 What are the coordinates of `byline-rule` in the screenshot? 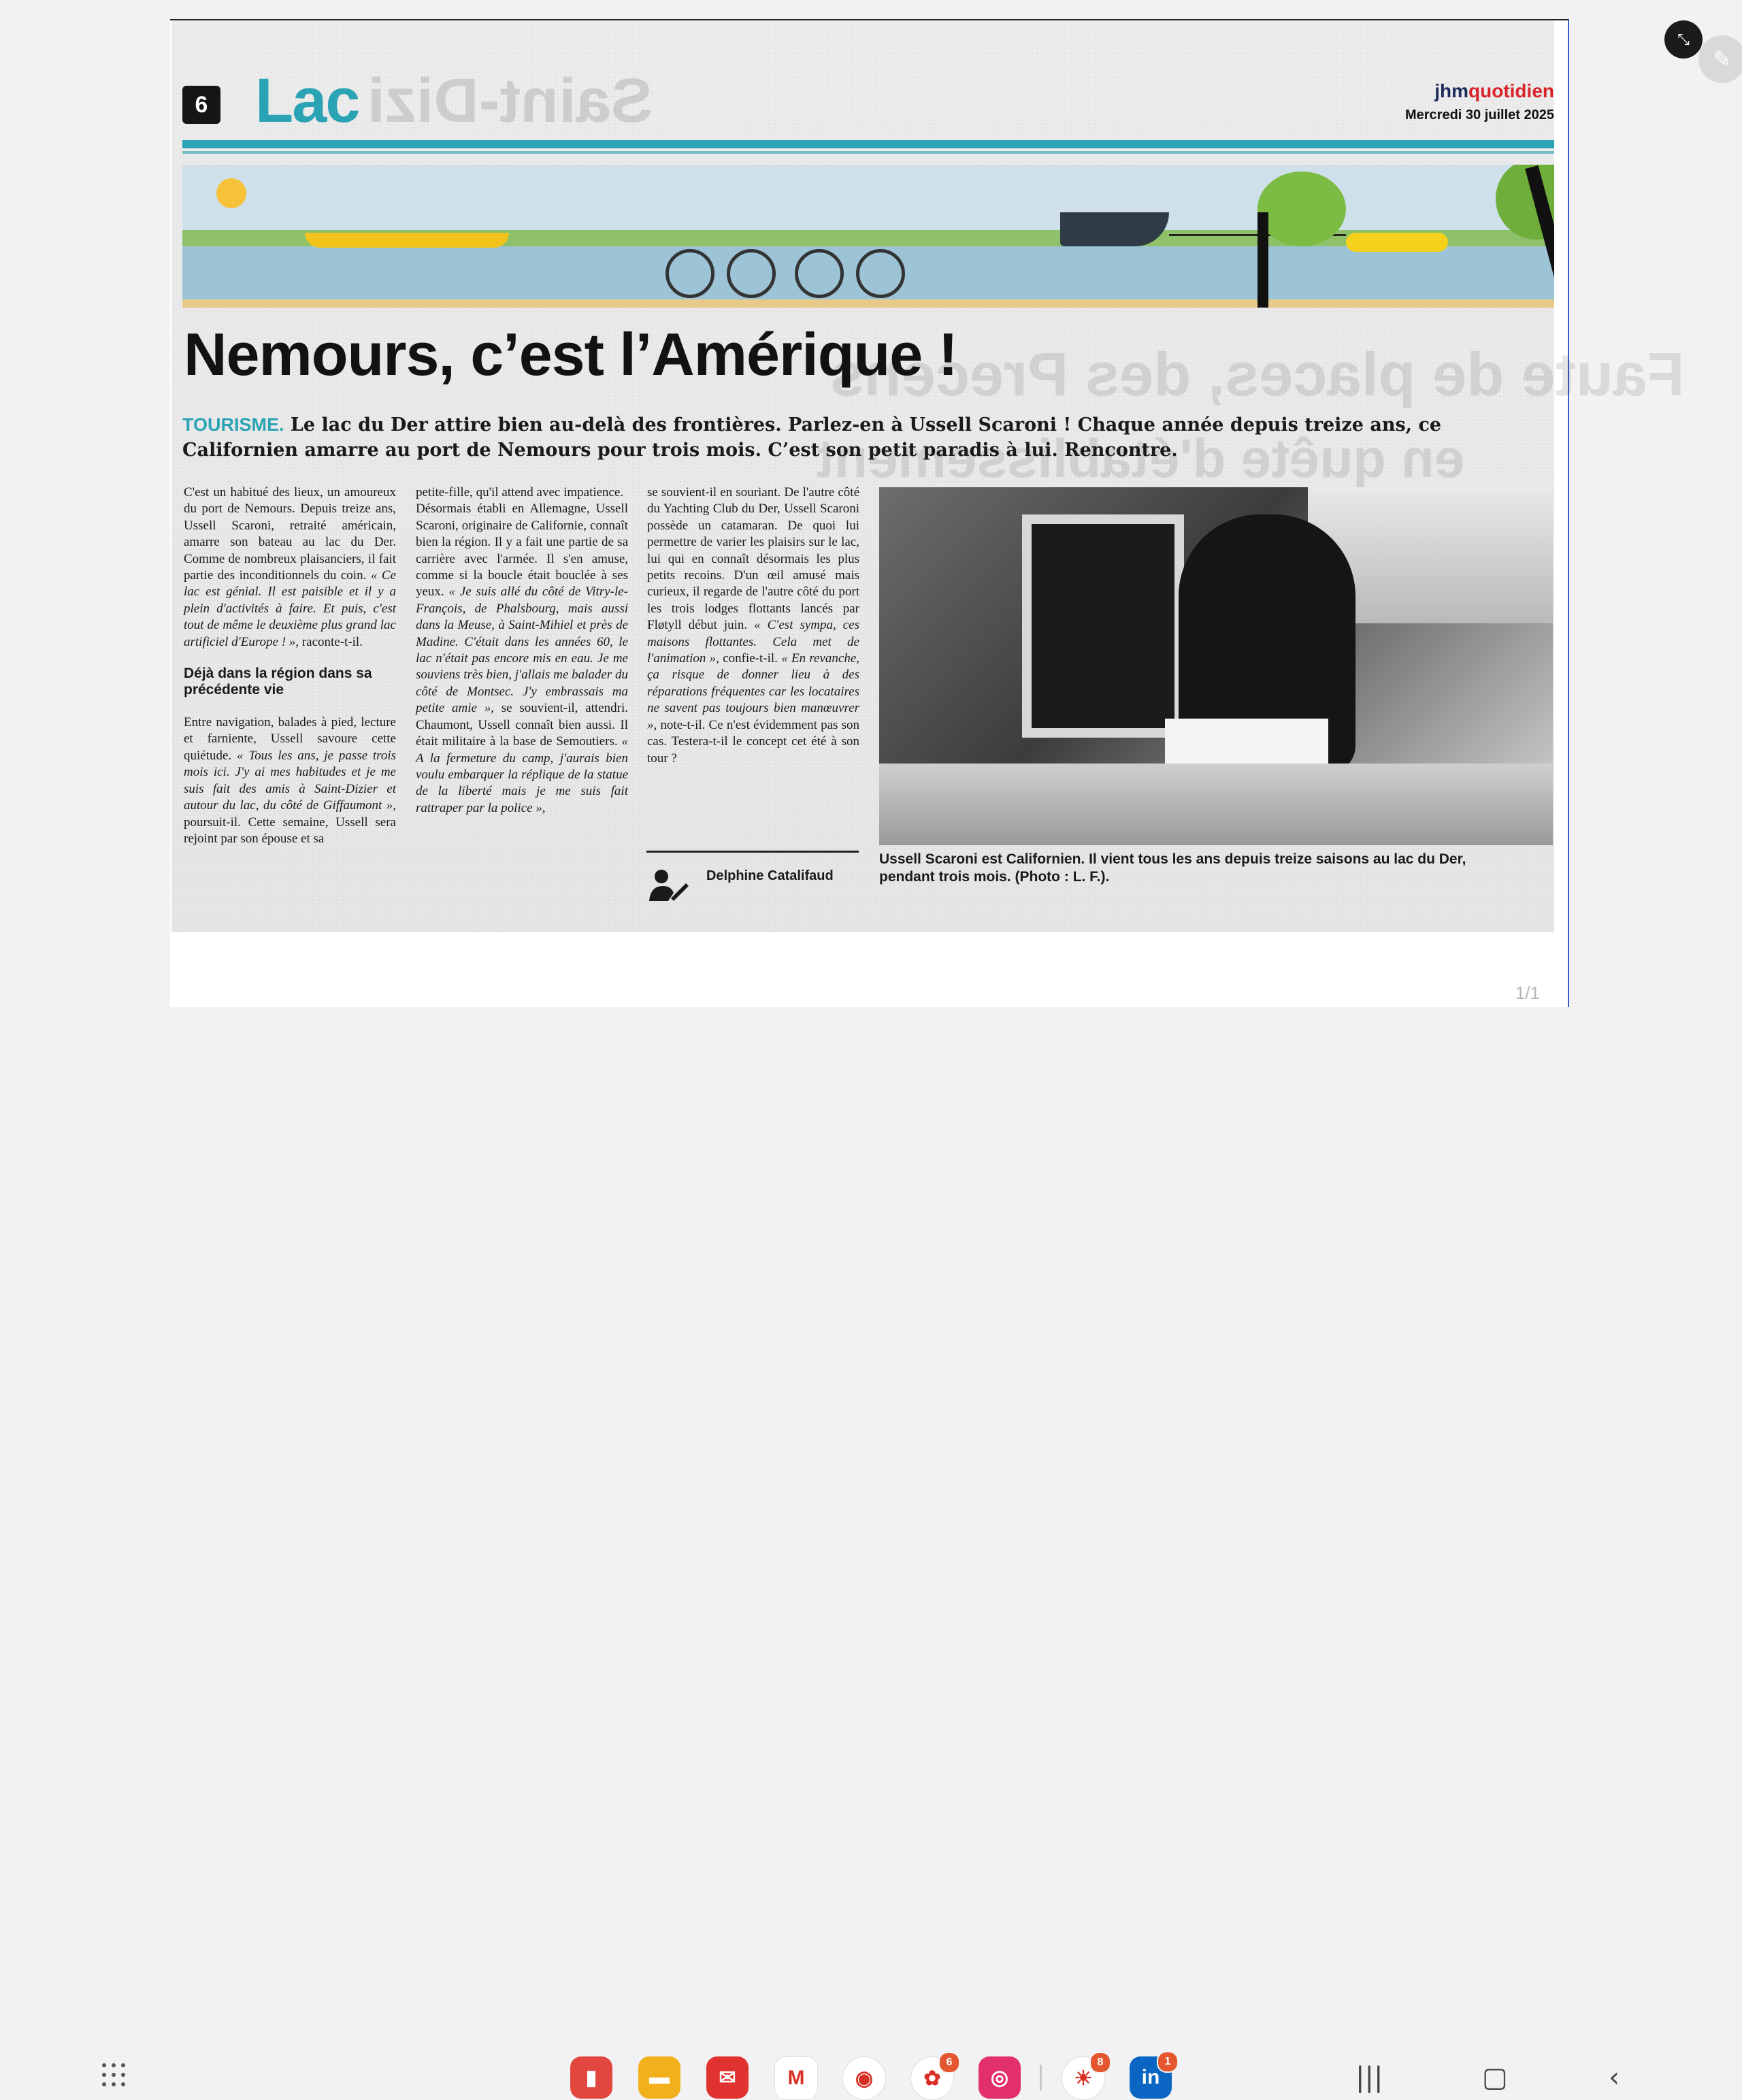 It's located at (752, 852).